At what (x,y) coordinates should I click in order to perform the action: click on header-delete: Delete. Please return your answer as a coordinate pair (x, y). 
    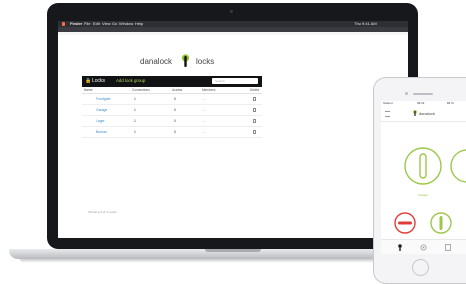
    Looking at the image, I should click on (255, 90).